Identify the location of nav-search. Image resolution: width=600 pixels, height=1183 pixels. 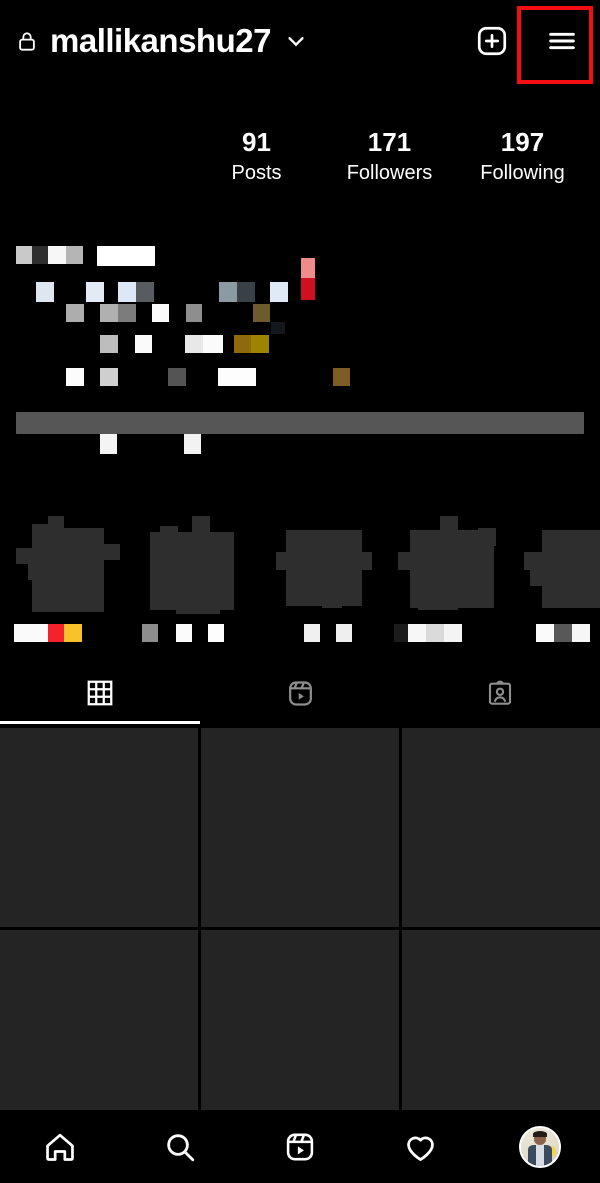
(180, 1147).